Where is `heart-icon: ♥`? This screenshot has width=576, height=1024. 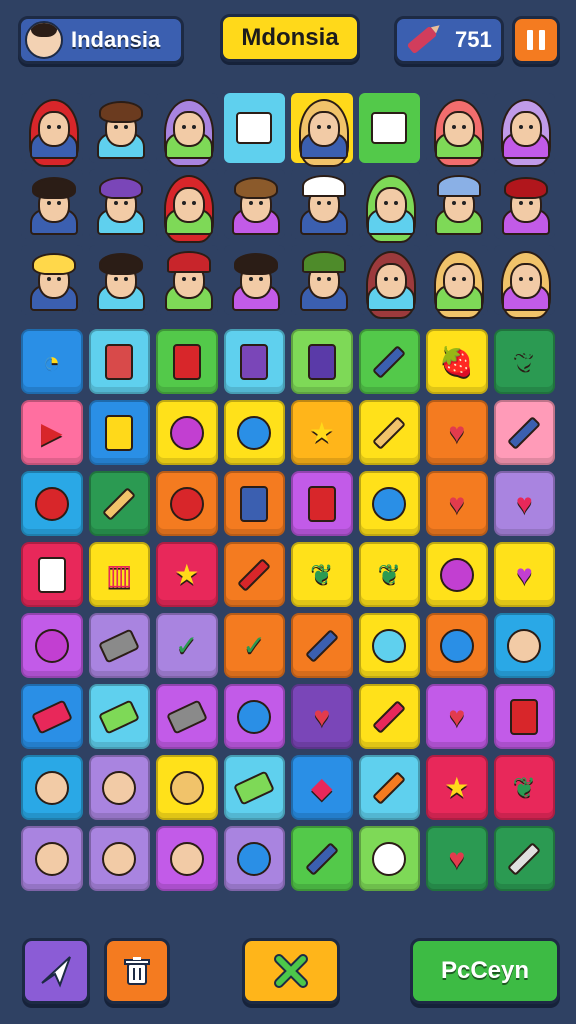 heart-icon: ♥ is located at coordinates (322, 716).